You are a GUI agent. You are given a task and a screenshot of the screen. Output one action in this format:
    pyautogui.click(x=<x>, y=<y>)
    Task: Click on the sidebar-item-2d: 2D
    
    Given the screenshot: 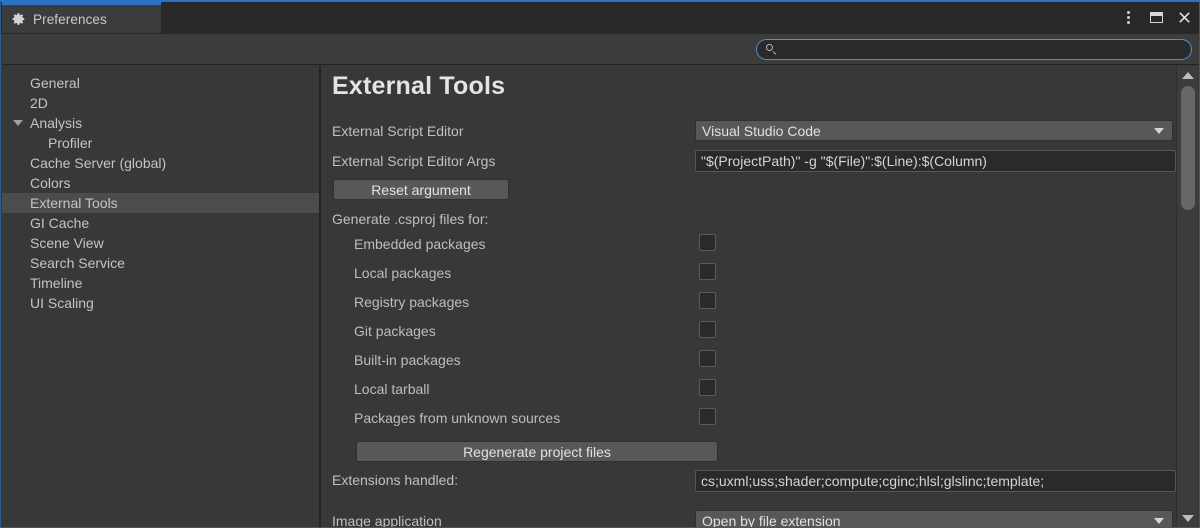 What is the action you would take?
    pyautogui.click(x=160, y=103)
    